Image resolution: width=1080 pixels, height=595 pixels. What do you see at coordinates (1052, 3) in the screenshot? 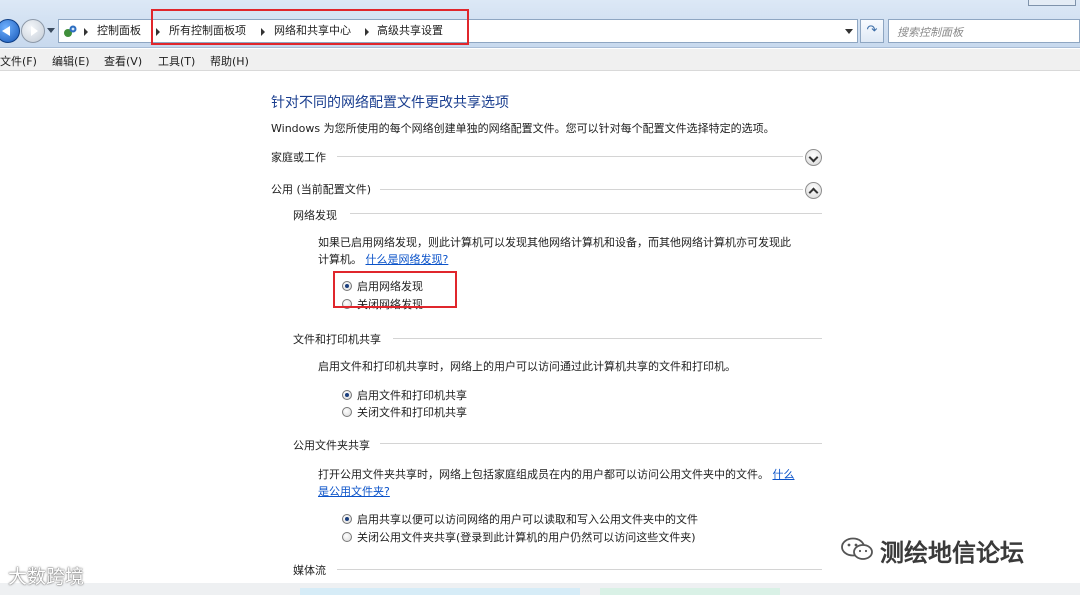
I see `window-controls` at bounding box center [1052, 3].